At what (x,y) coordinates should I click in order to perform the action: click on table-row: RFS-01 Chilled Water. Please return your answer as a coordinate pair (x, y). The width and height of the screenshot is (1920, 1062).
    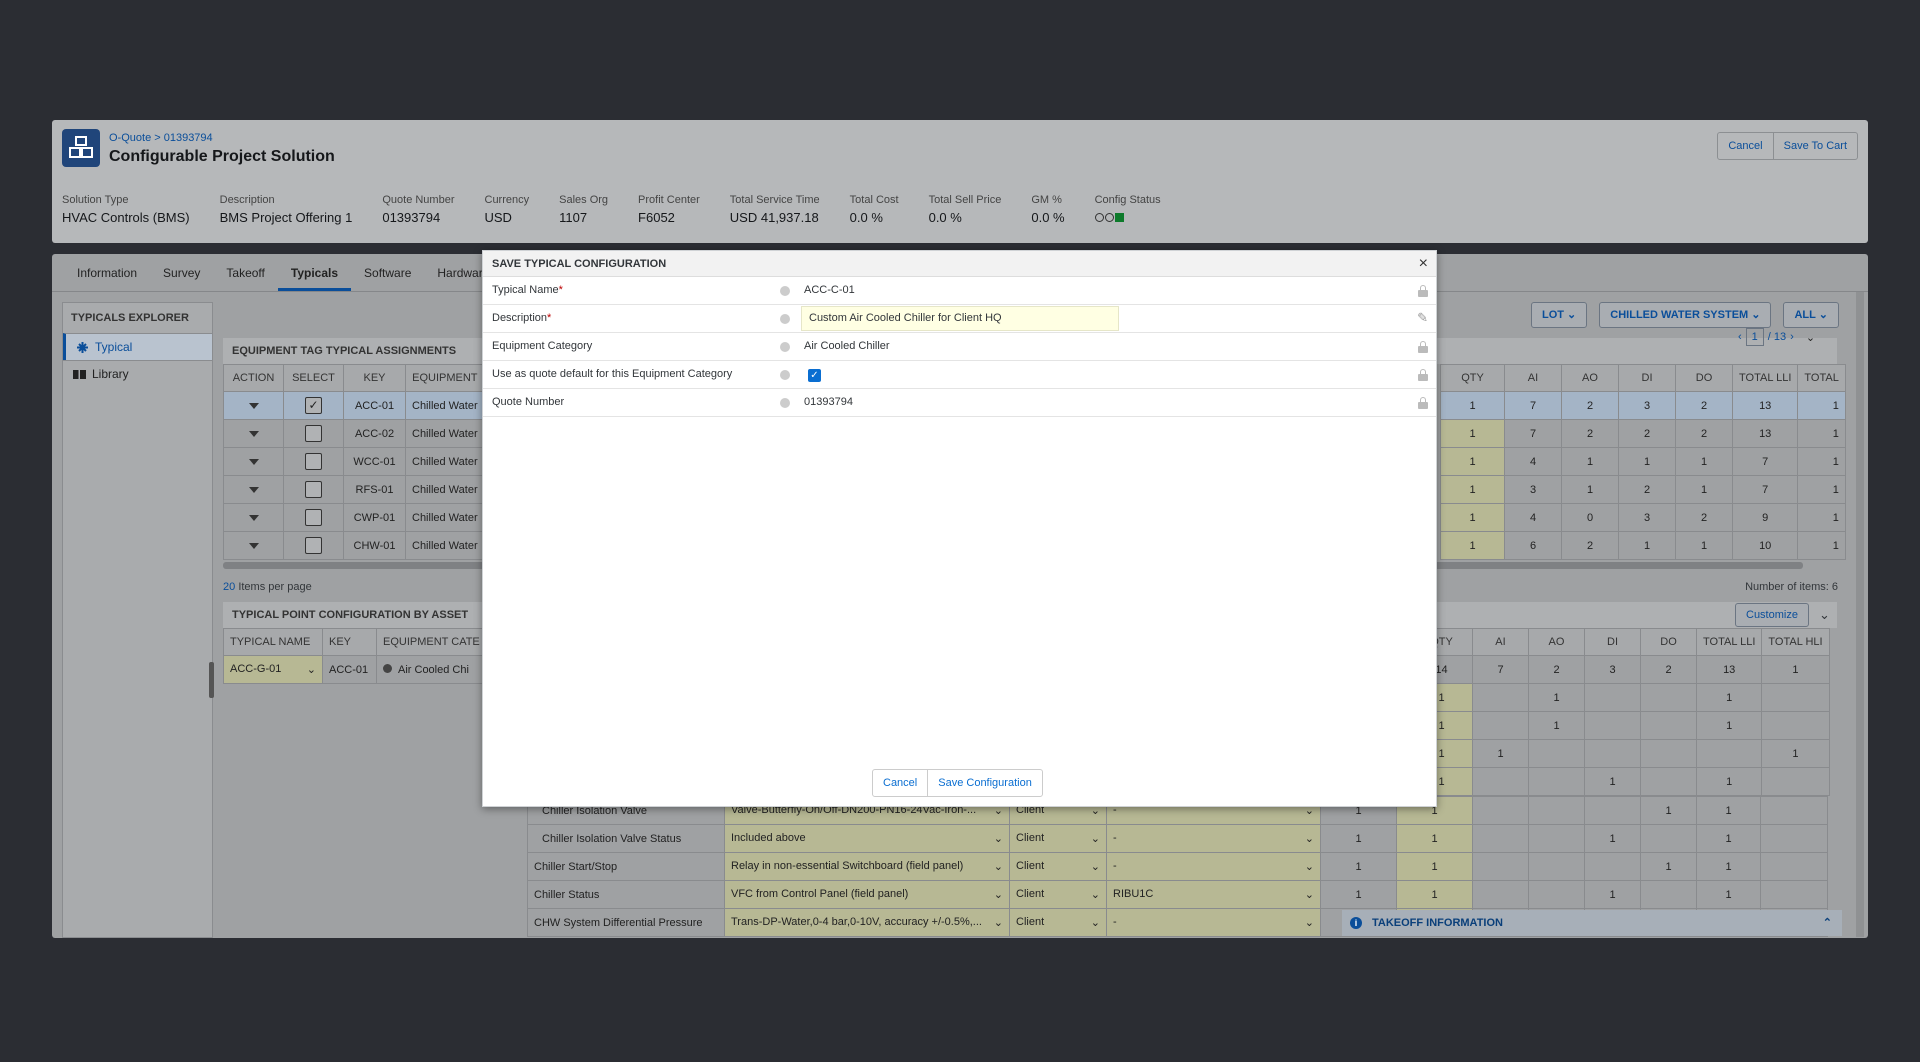
    Looking at the image, I should click on (354, 489).